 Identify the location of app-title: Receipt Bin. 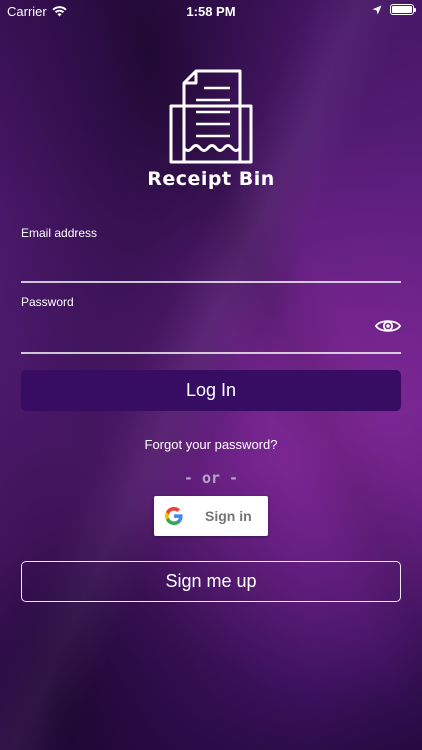
(211, 179).